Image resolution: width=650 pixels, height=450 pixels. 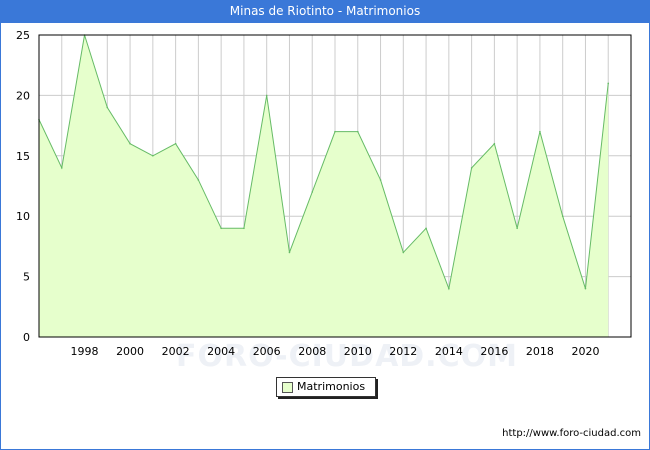 I want to click on x-tick-label: 2010, so click(x=358, y=351).